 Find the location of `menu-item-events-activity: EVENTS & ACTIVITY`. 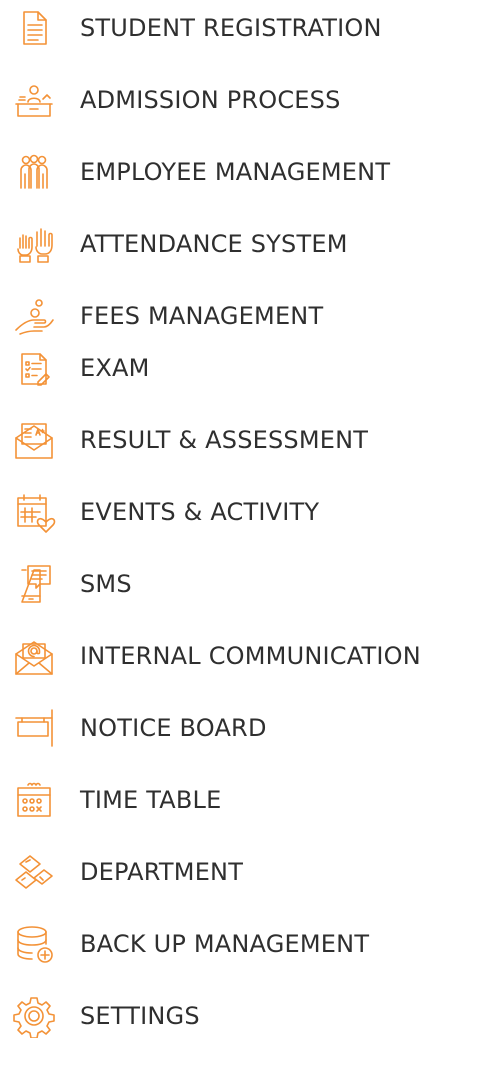

menu-item-events-activity: EVENTS & ACTIVITY is located at coordinates (245, 512).